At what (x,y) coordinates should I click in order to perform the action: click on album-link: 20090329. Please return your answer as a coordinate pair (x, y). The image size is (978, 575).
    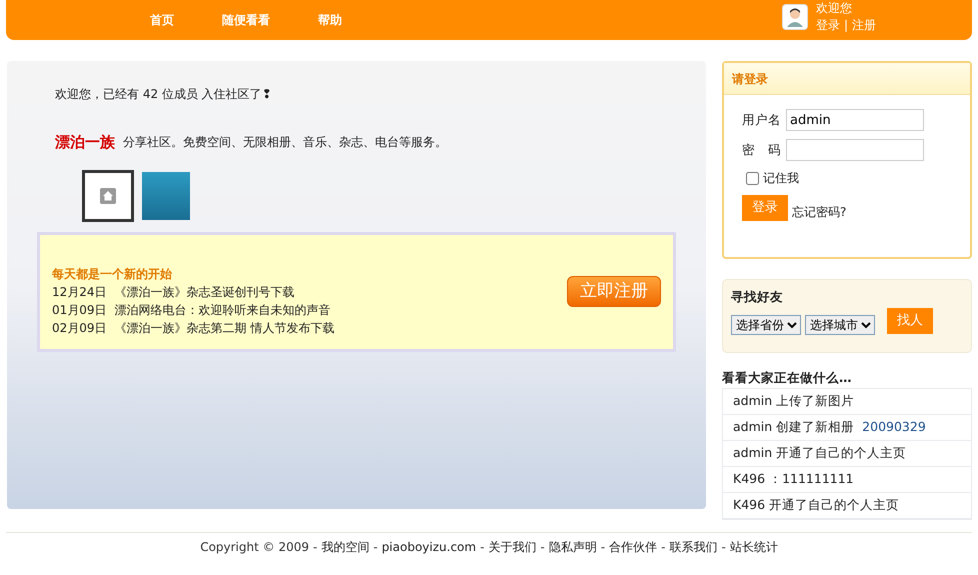
    Looking at the image, I should click on (894, 427).